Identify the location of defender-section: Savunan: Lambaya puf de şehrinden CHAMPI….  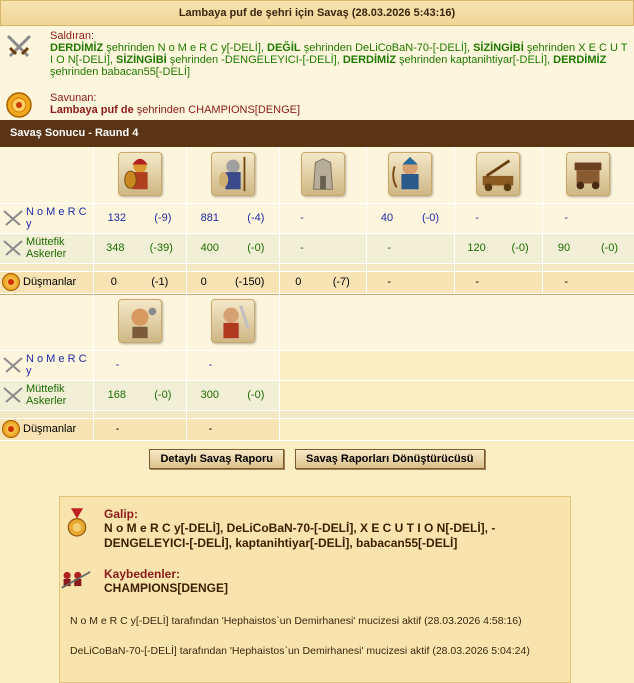
(317, 105).